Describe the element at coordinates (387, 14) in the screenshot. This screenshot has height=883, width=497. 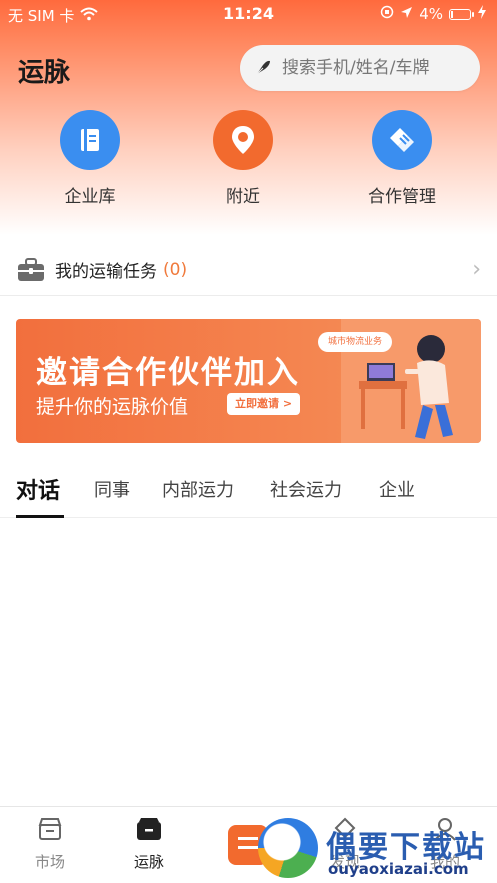
I see `rotation-lock-icon` at that location.